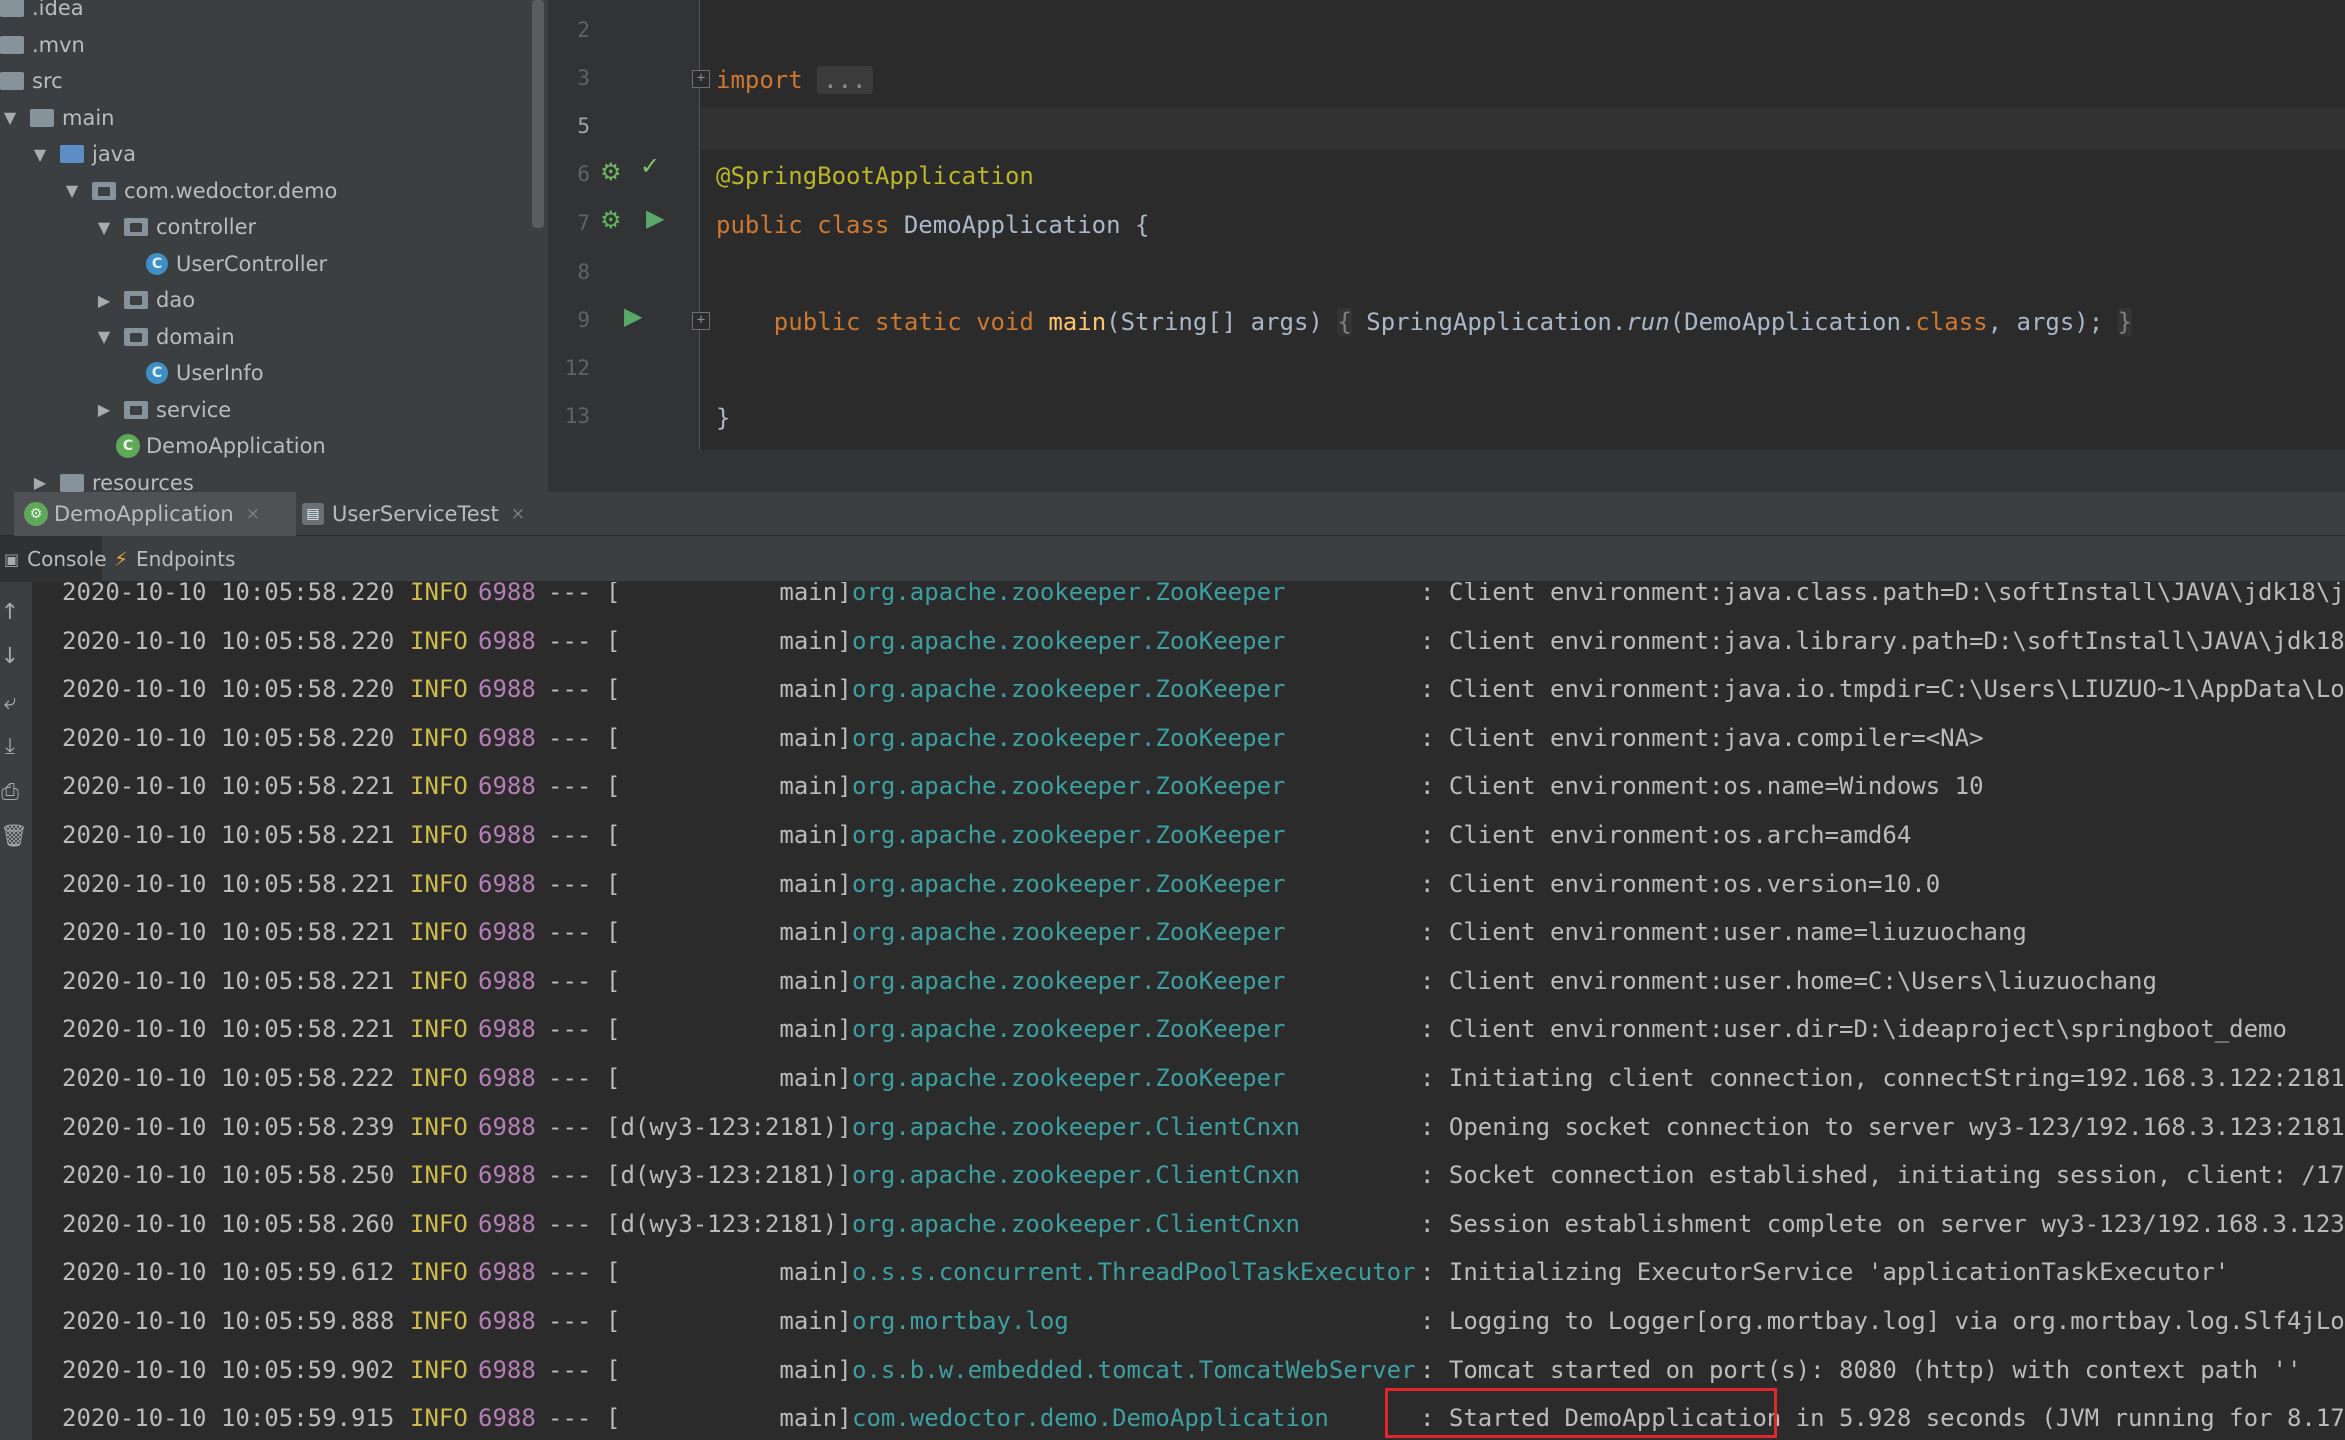 This screenshot has width=2345, height=1440. Describe the element at coordinates (729, 1175) in the screenshot. I see `thread-name: [d(wy3-123:2181)]` at that location.